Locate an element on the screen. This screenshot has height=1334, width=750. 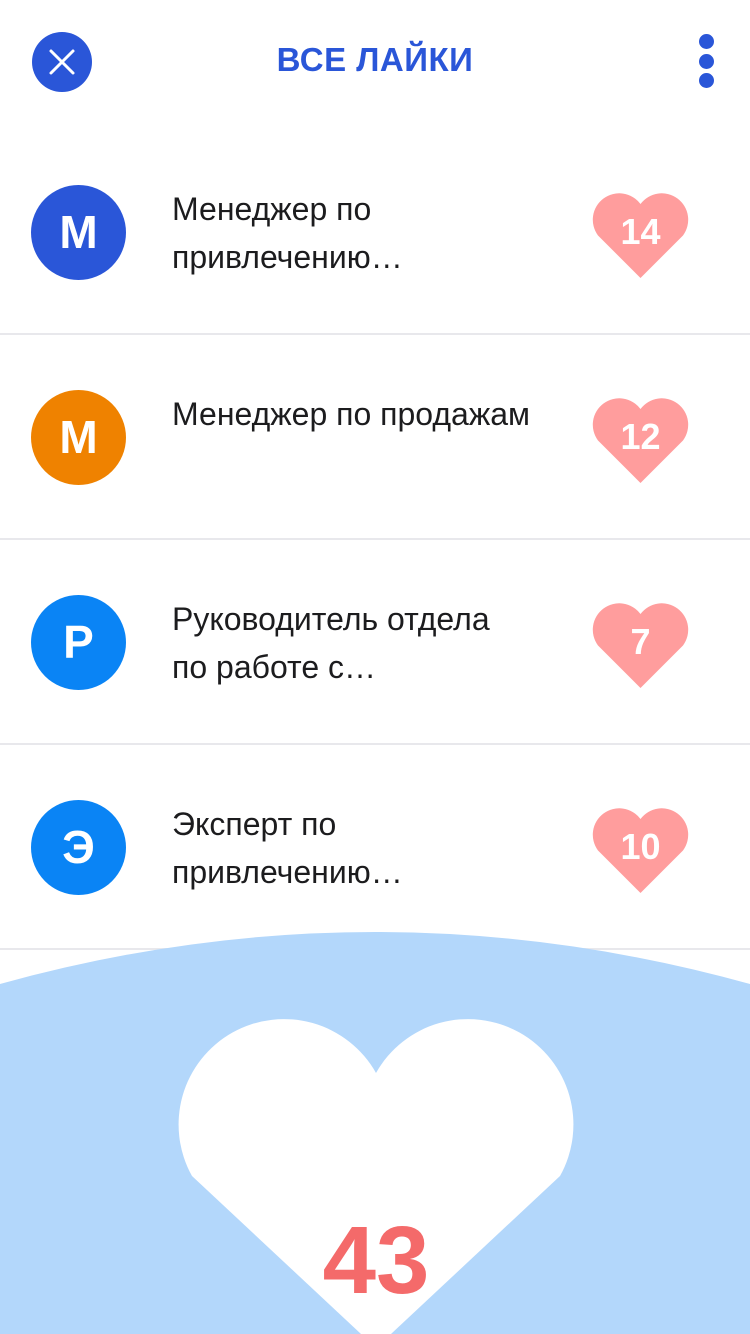
like-badge: 7 is located at coordinates (640, 645).